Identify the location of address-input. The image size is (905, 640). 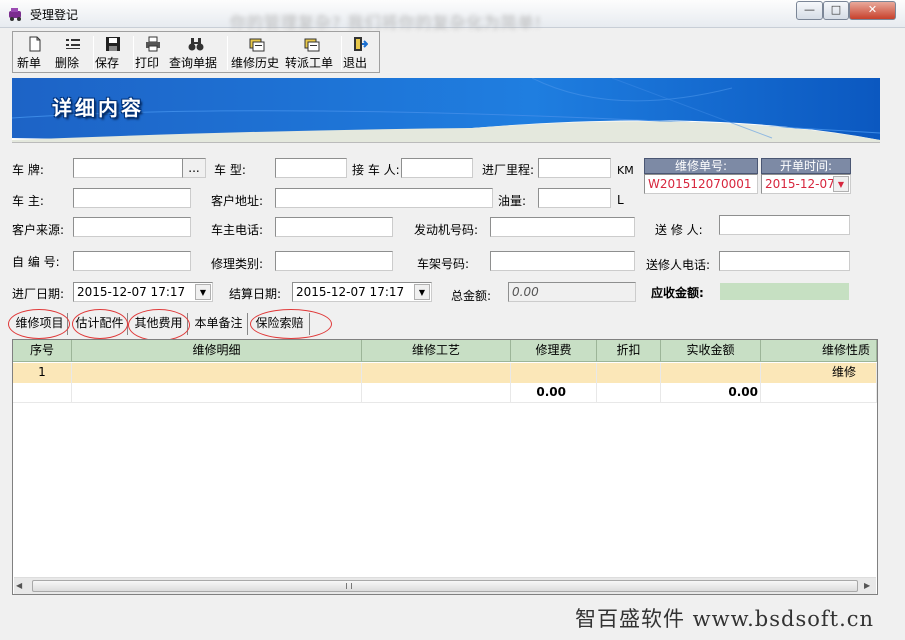
(384, 198).